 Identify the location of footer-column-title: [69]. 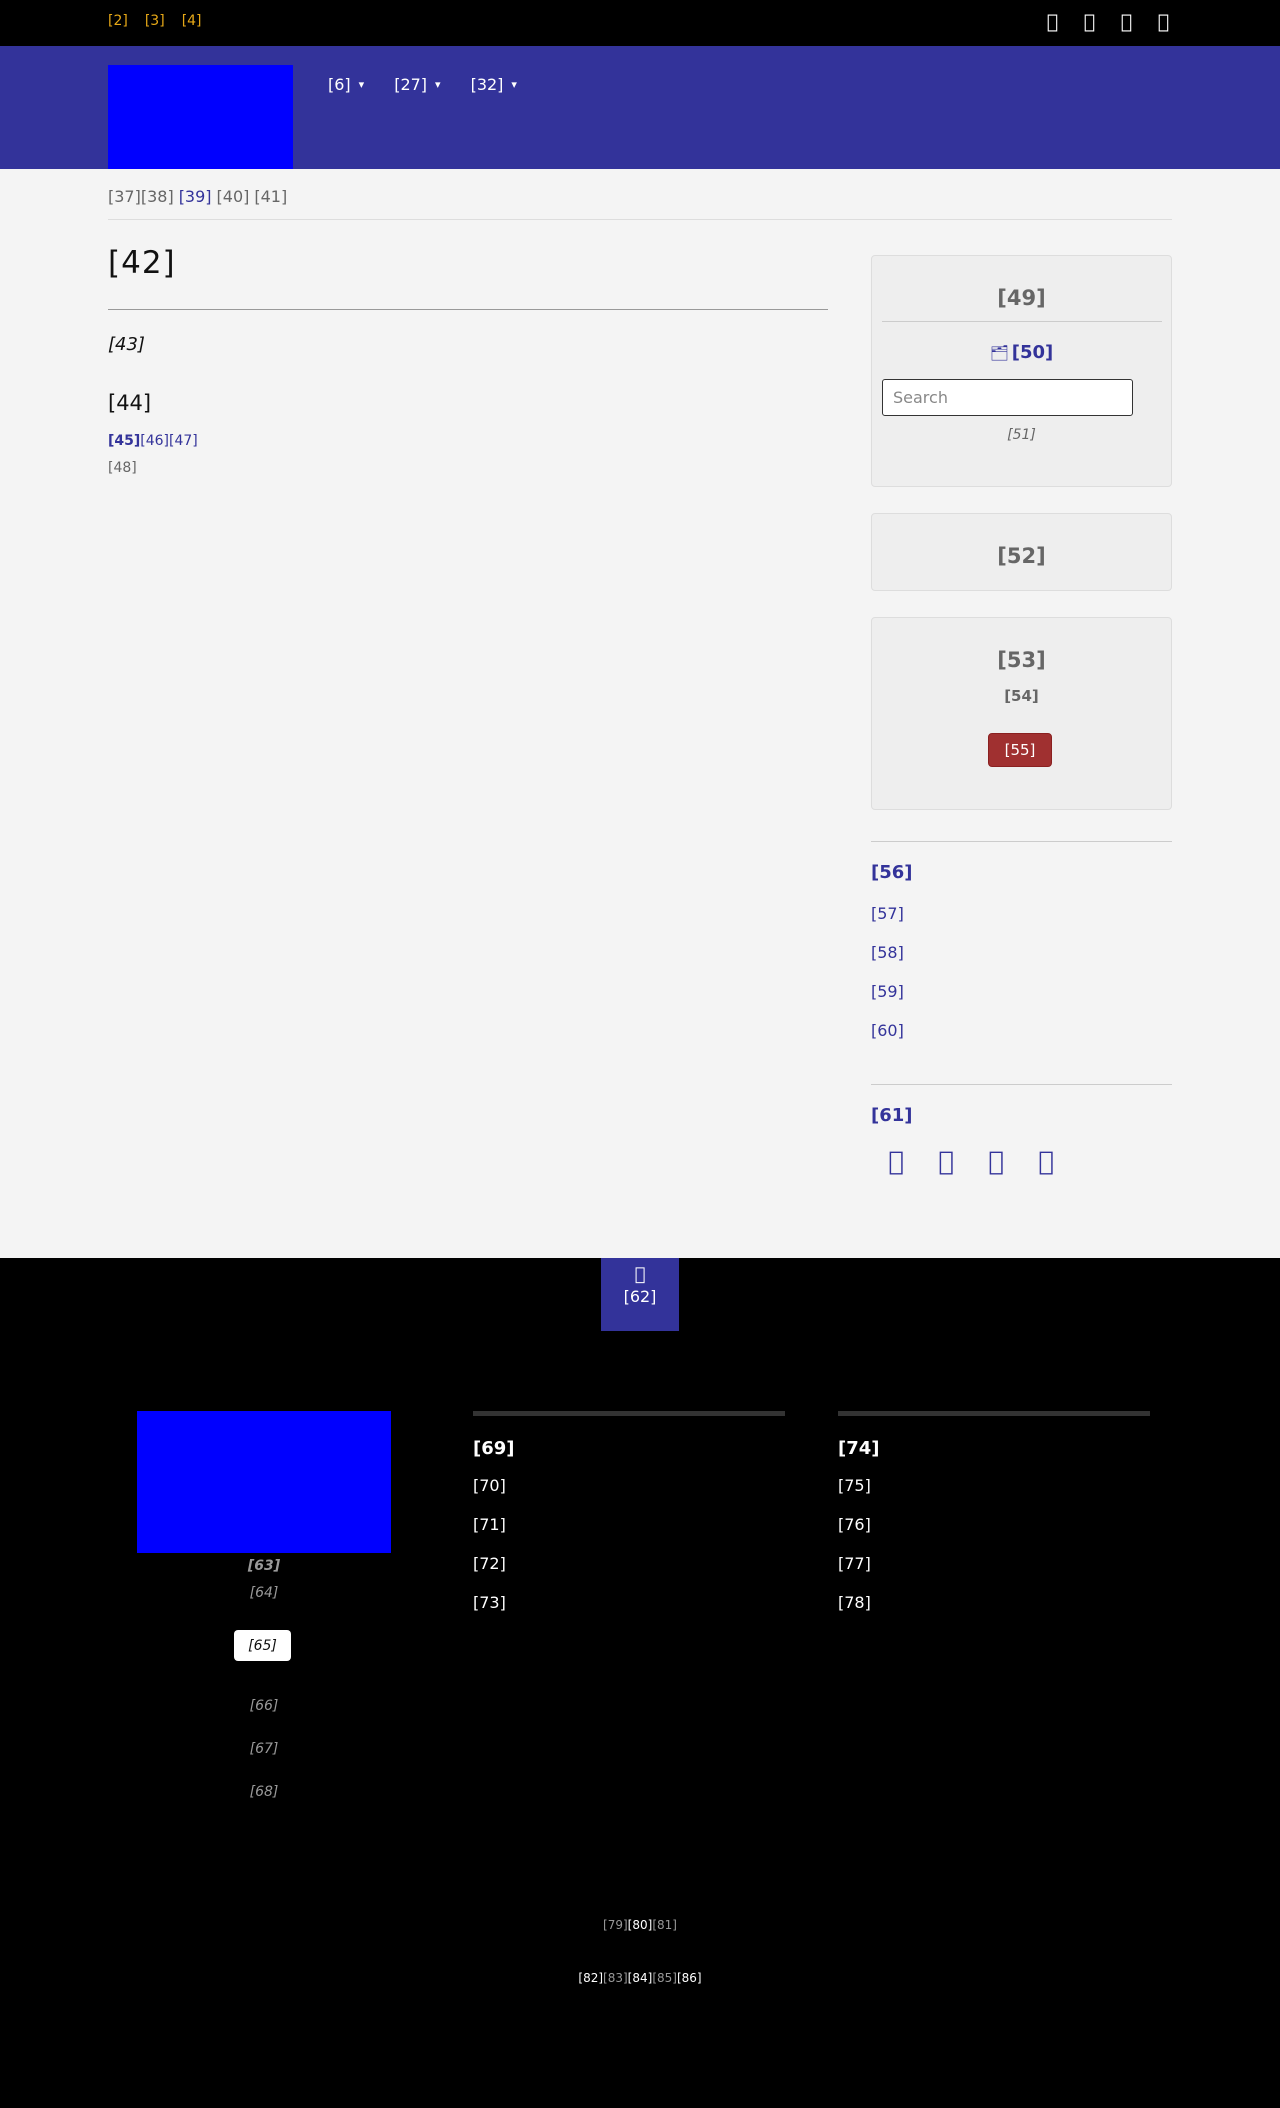
(494, 1448).